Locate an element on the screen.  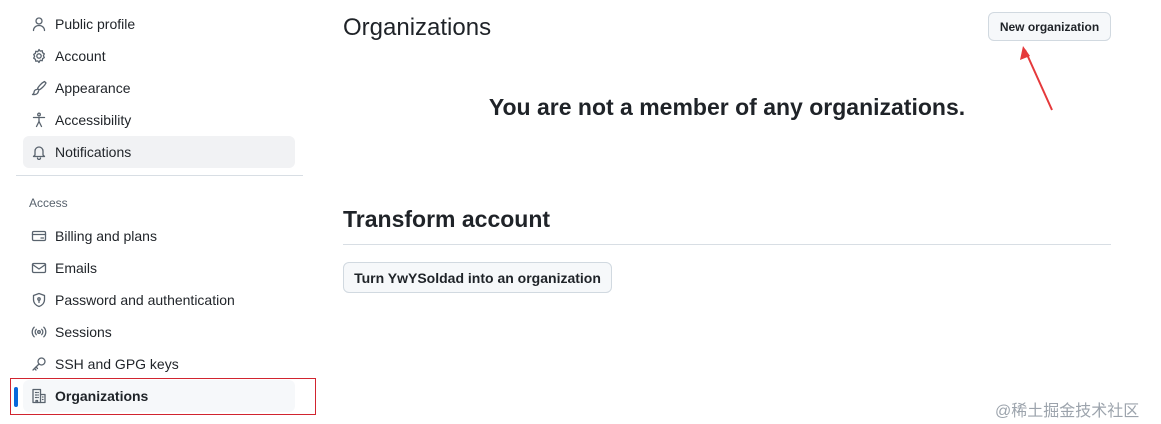
sidebar-item-emails: Emails is located at coordinates (159, 268).